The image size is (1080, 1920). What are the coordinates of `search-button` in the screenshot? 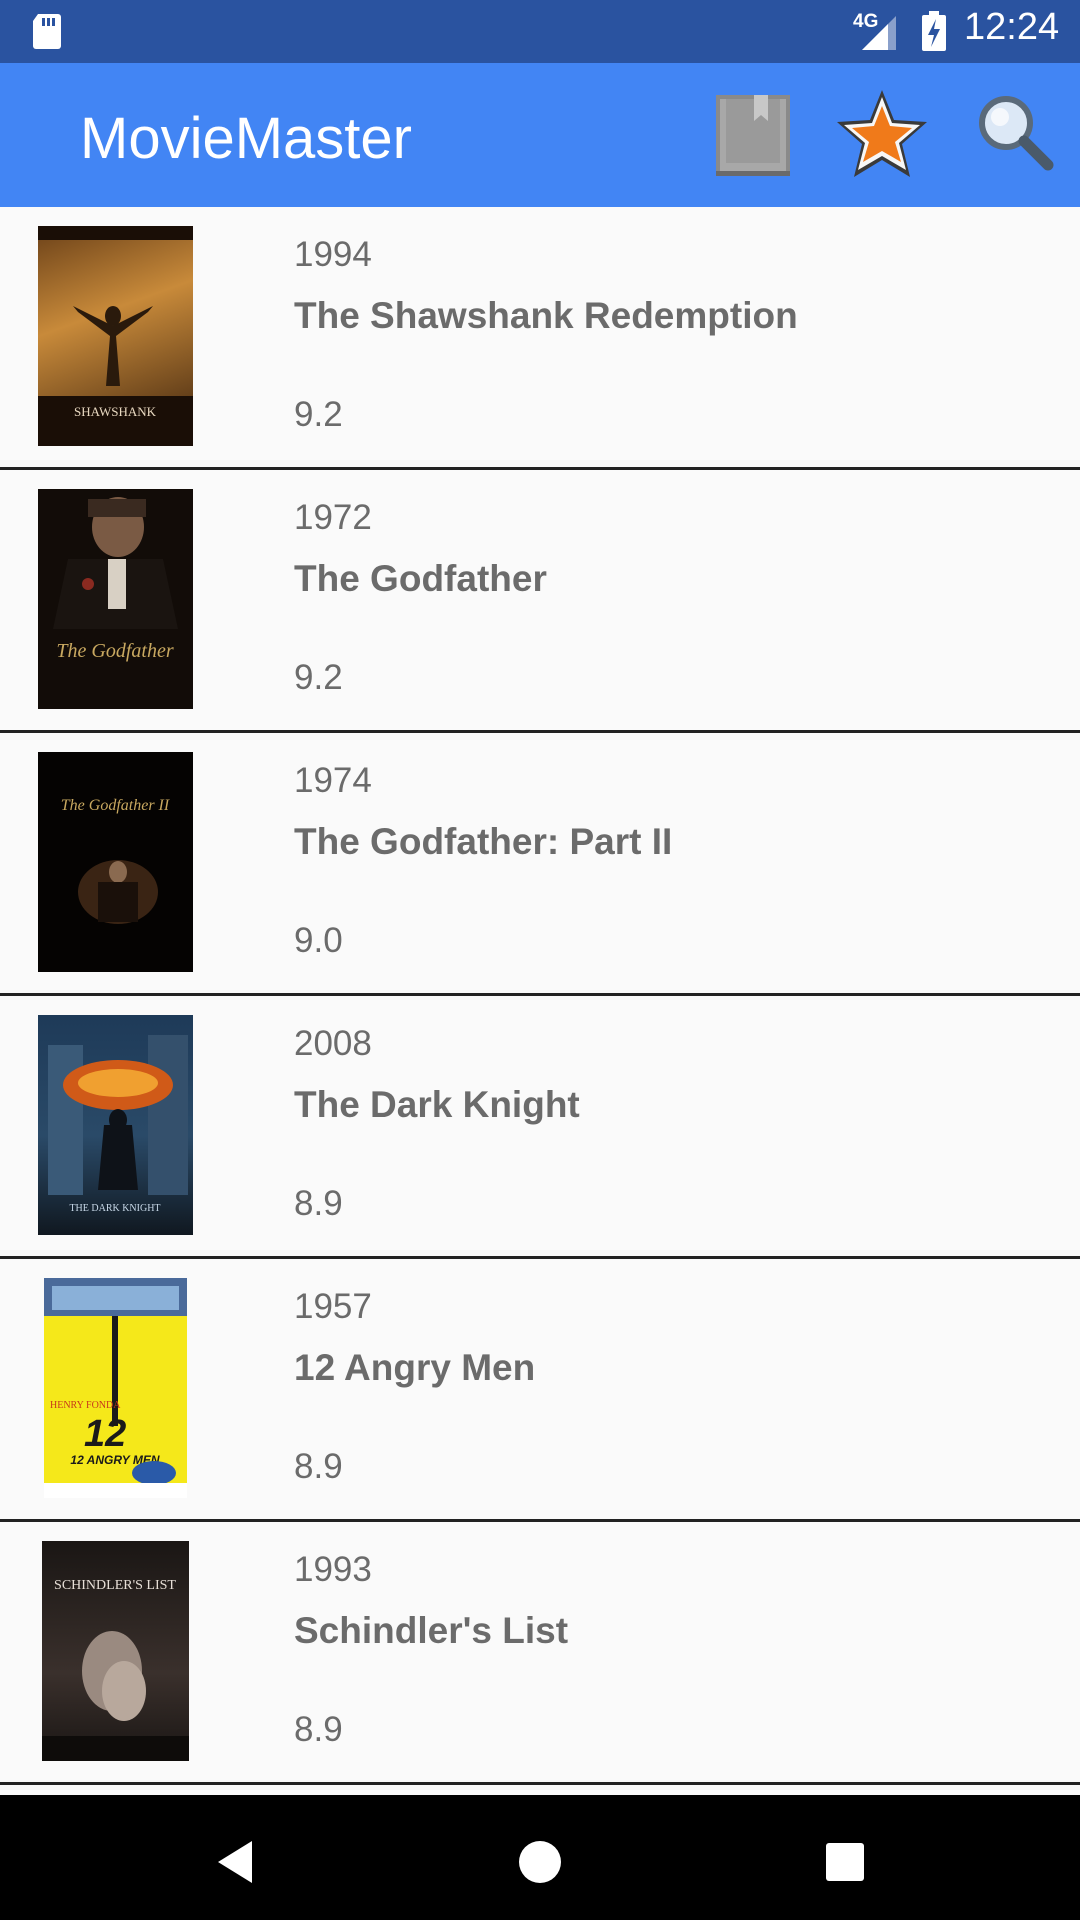 It's located at (1015, 134).